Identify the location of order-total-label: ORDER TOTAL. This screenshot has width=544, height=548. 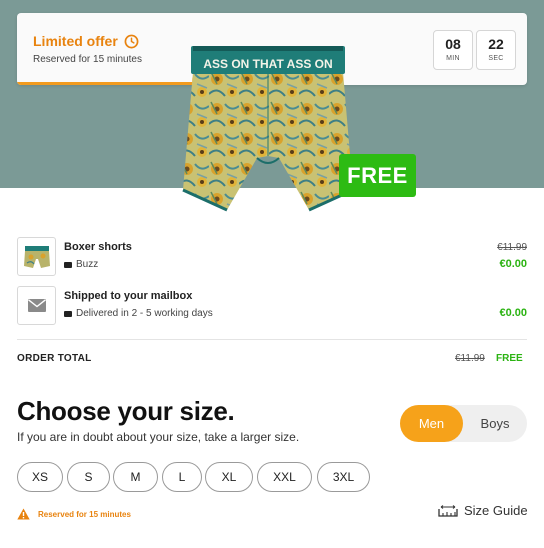
(54, 358).